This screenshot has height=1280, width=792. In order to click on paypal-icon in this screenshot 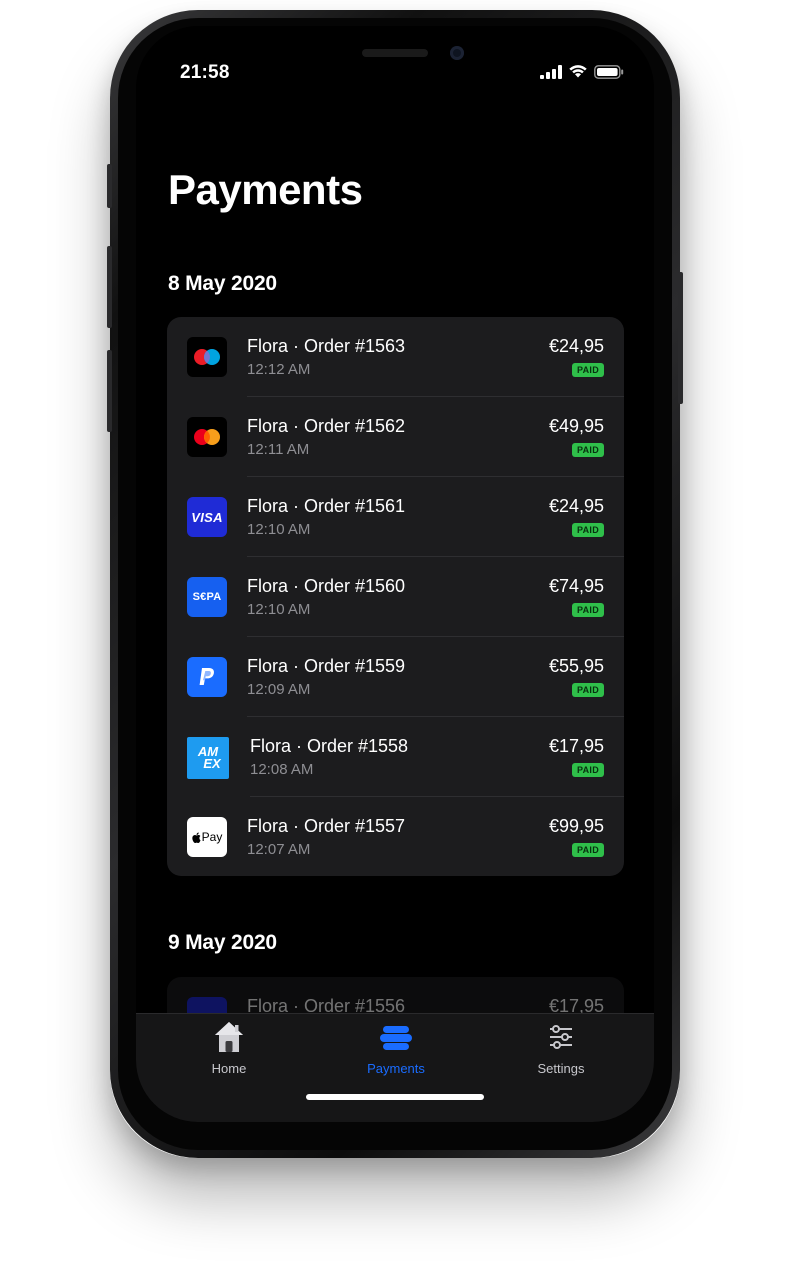, I will do `click(207, 677)`.